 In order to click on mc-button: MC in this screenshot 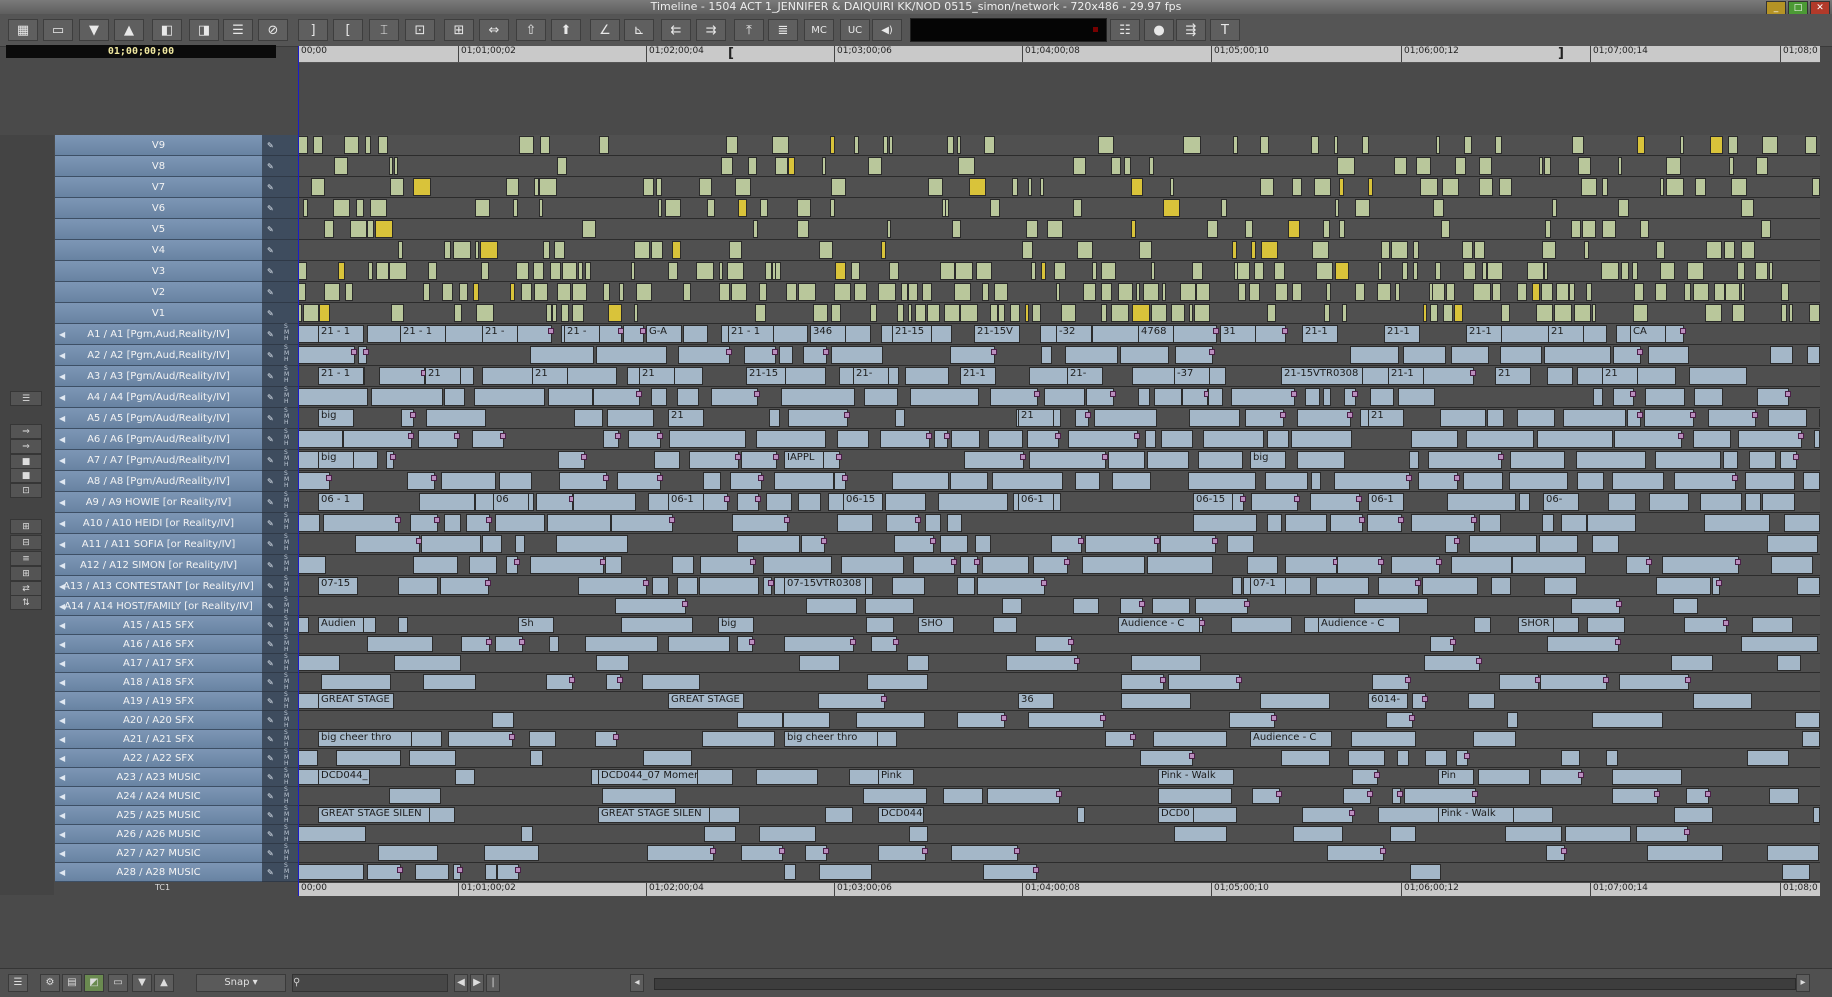, I will do `click(819, 30)`.